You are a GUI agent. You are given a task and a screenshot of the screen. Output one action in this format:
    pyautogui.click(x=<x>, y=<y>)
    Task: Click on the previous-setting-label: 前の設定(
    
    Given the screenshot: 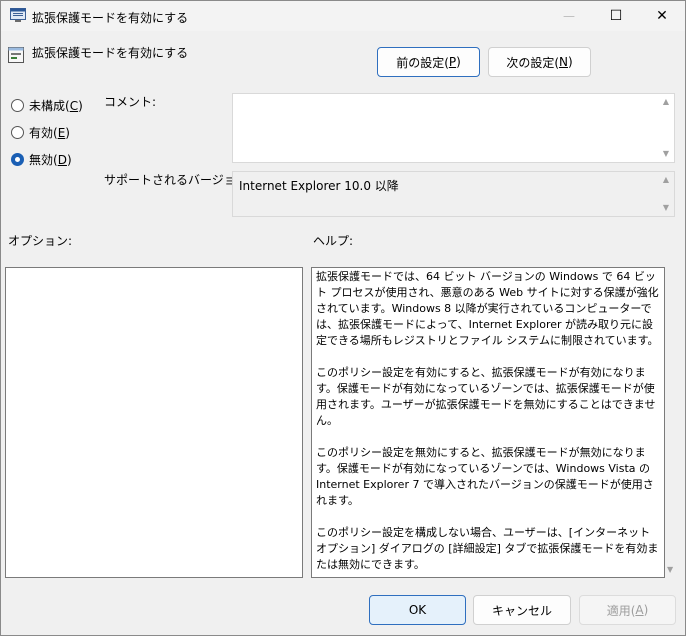 What is the action you would take?
    pyautogui.click(x=422, y=62)
    